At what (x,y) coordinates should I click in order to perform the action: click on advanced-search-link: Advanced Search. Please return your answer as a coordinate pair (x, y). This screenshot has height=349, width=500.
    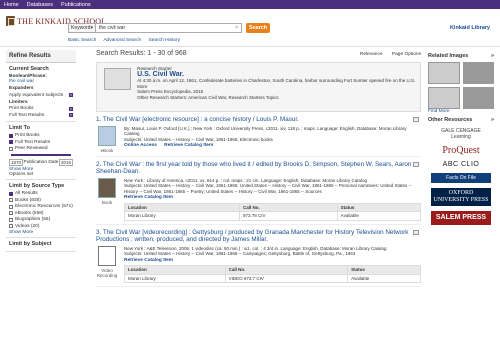
    Looking at the image, I should click on (122, 40).